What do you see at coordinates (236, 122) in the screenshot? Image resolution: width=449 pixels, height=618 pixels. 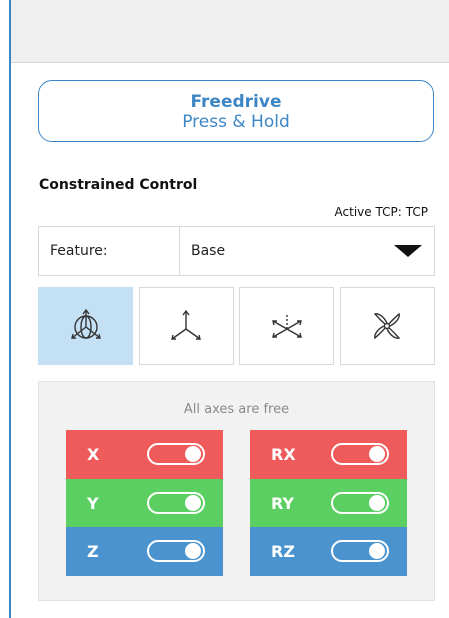 I see `freedrive-sublabel: Press & Hold` at bounding box center [236, 122].